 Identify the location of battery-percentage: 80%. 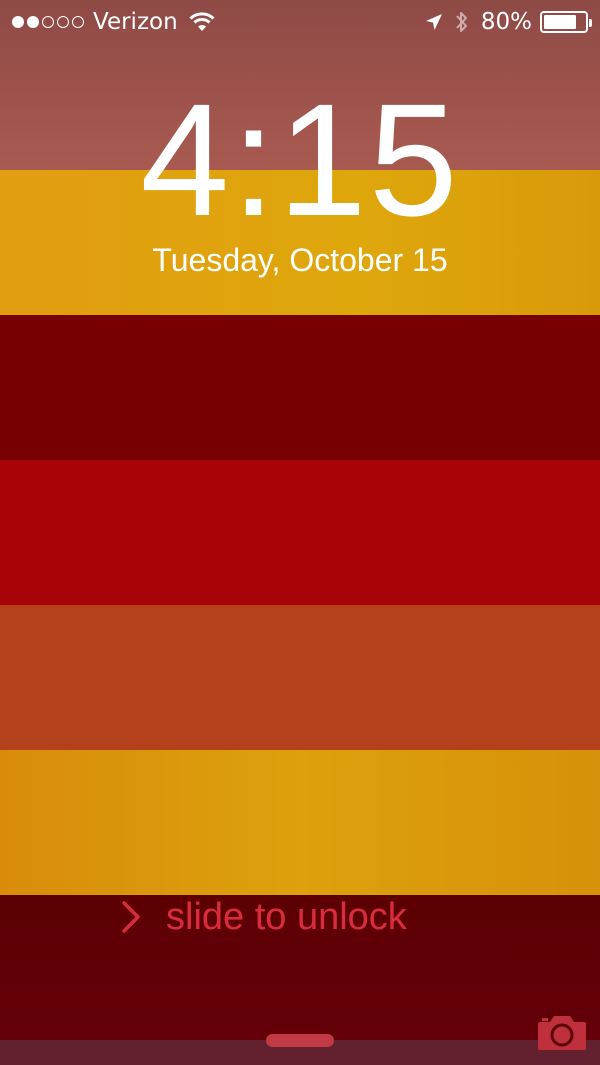
(506, 22).